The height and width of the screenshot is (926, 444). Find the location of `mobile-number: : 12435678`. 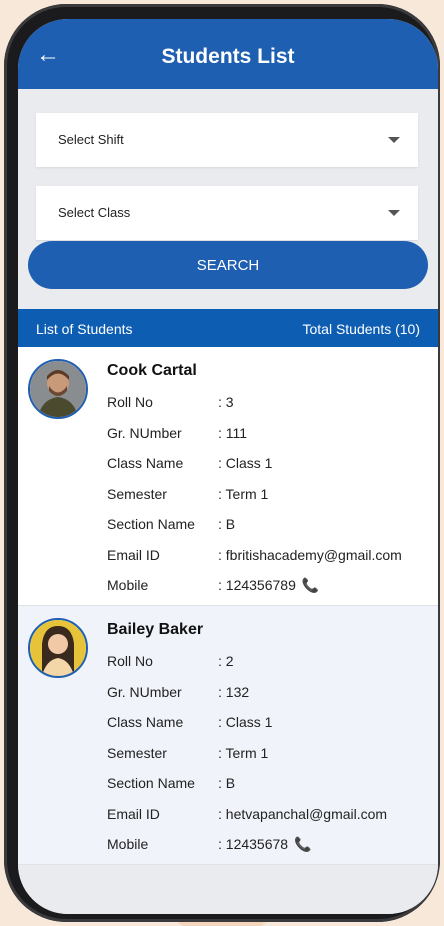

mobile-number: : 12435678 is located at coordinates (253, 844).